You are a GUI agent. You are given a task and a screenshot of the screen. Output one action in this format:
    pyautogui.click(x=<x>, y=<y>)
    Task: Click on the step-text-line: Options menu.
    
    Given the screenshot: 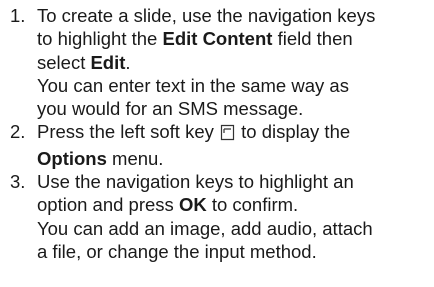 What is the action you would take?
    pyautogui.click(x=100, y=158)
    